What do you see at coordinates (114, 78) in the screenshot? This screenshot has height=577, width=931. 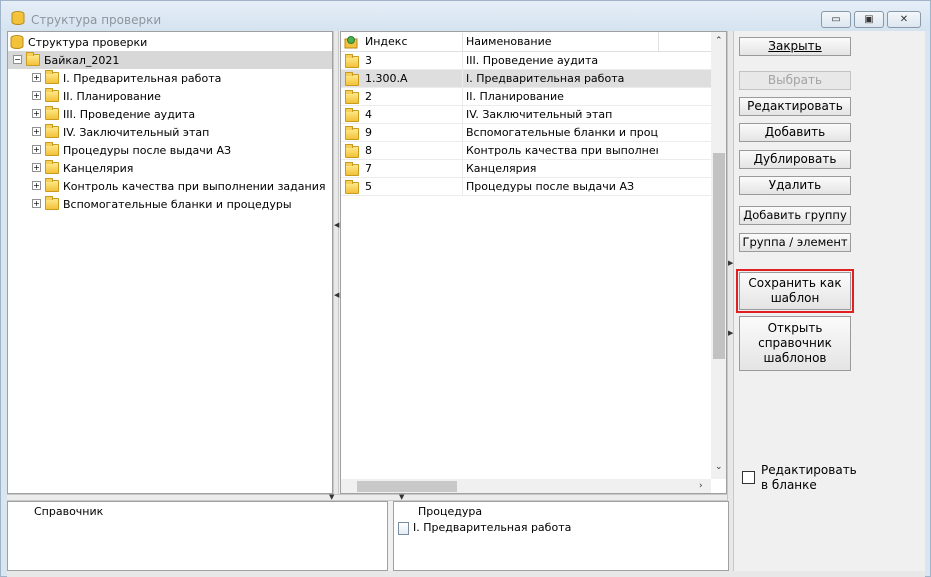 I see `tree-item: + I. Предварительная работа` at bounding box center [114, 78].